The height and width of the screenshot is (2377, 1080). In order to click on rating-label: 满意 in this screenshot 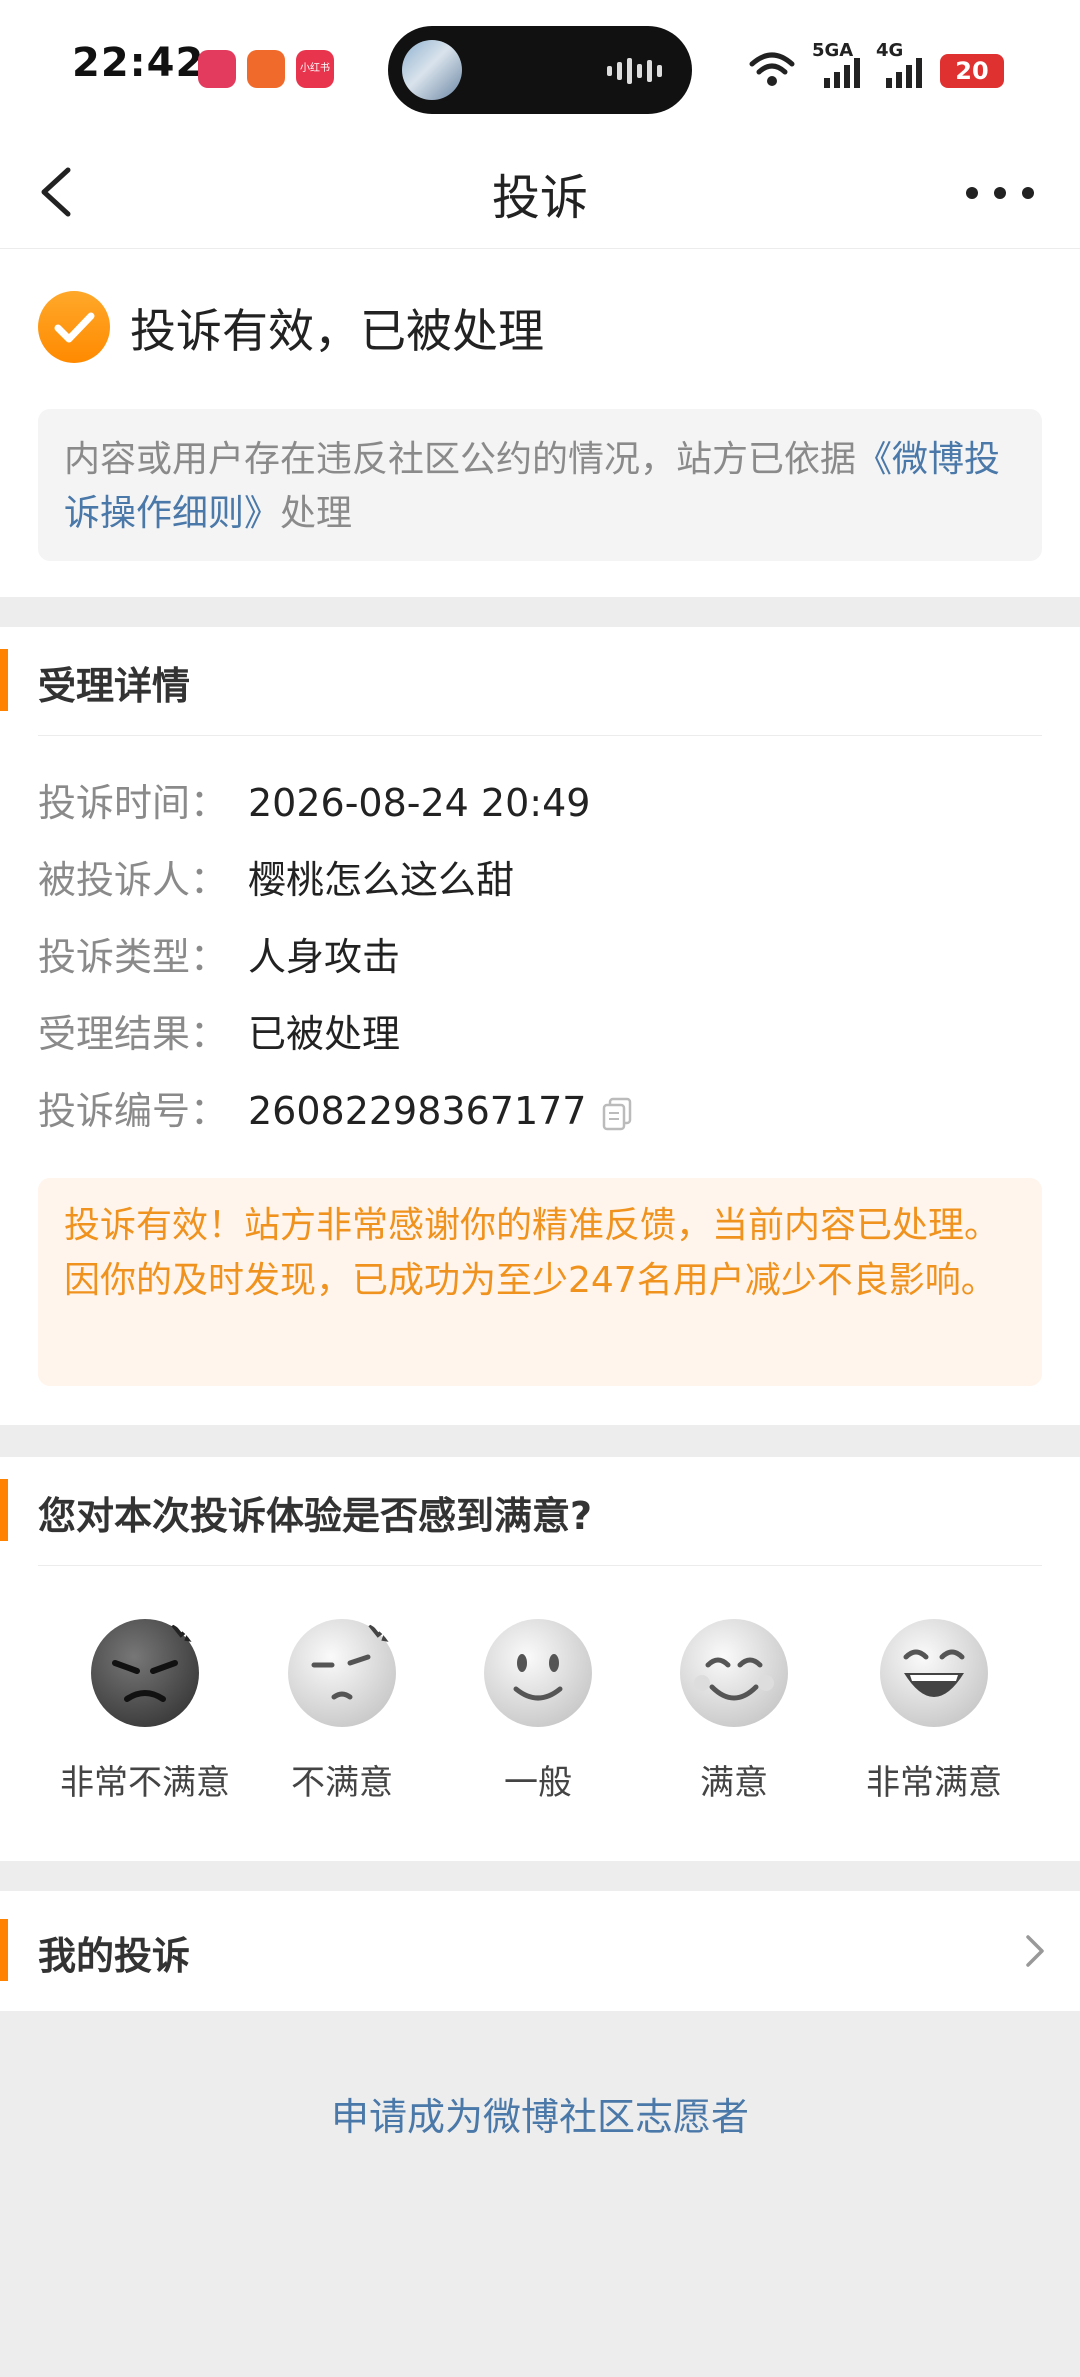, I will do `click(734, 1783)`.